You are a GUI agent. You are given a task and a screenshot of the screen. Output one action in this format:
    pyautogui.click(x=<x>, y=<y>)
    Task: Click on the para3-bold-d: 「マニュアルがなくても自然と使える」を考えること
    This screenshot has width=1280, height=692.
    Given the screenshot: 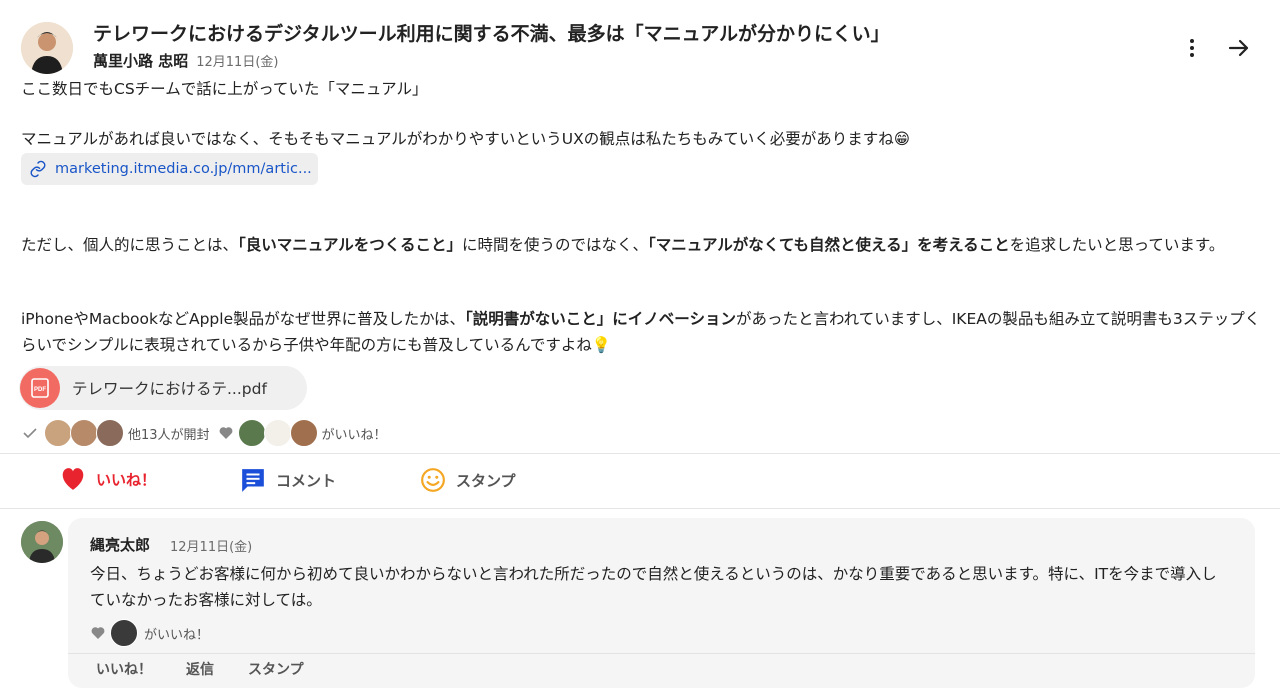 What is the action you would take?
    pyautogui.click(x=829, y=245)
    